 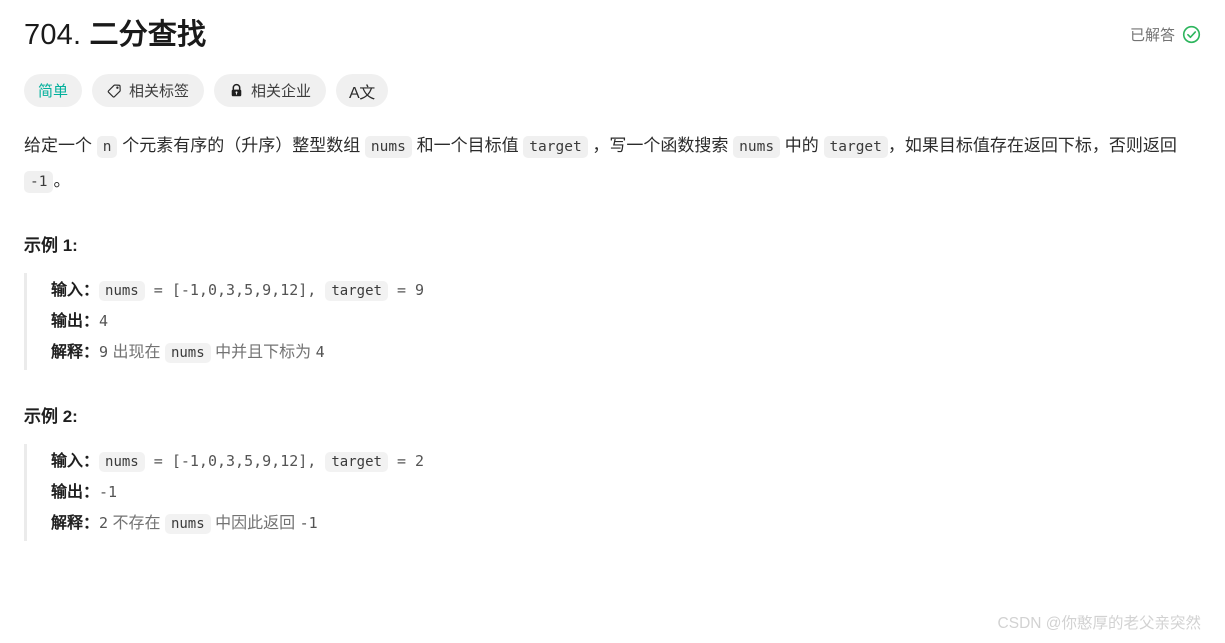 What do you see at coordinates (757, 147) in the screenshot?
I see `desc-code-nums-2: nums` at bounding box center [757, 147].